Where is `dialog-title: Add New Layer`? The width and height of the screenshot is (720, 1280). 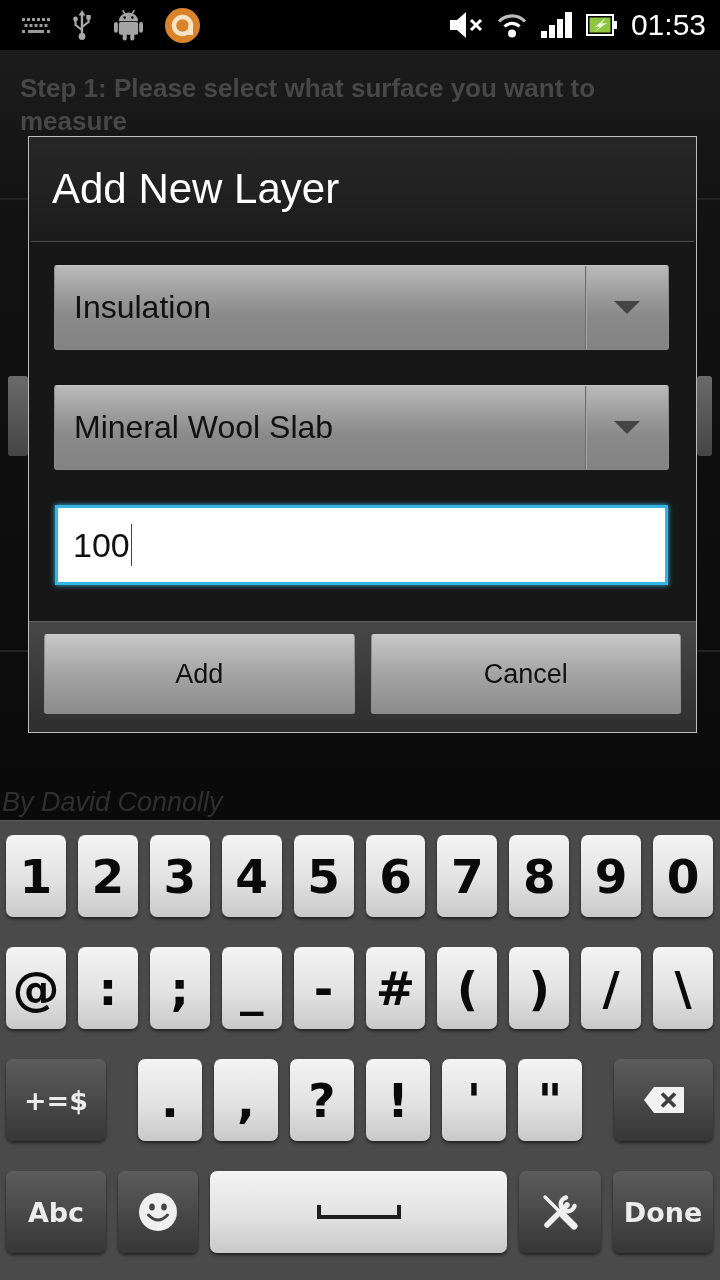
dialog-title: Add New Layer is located at coordinates (362, 189).